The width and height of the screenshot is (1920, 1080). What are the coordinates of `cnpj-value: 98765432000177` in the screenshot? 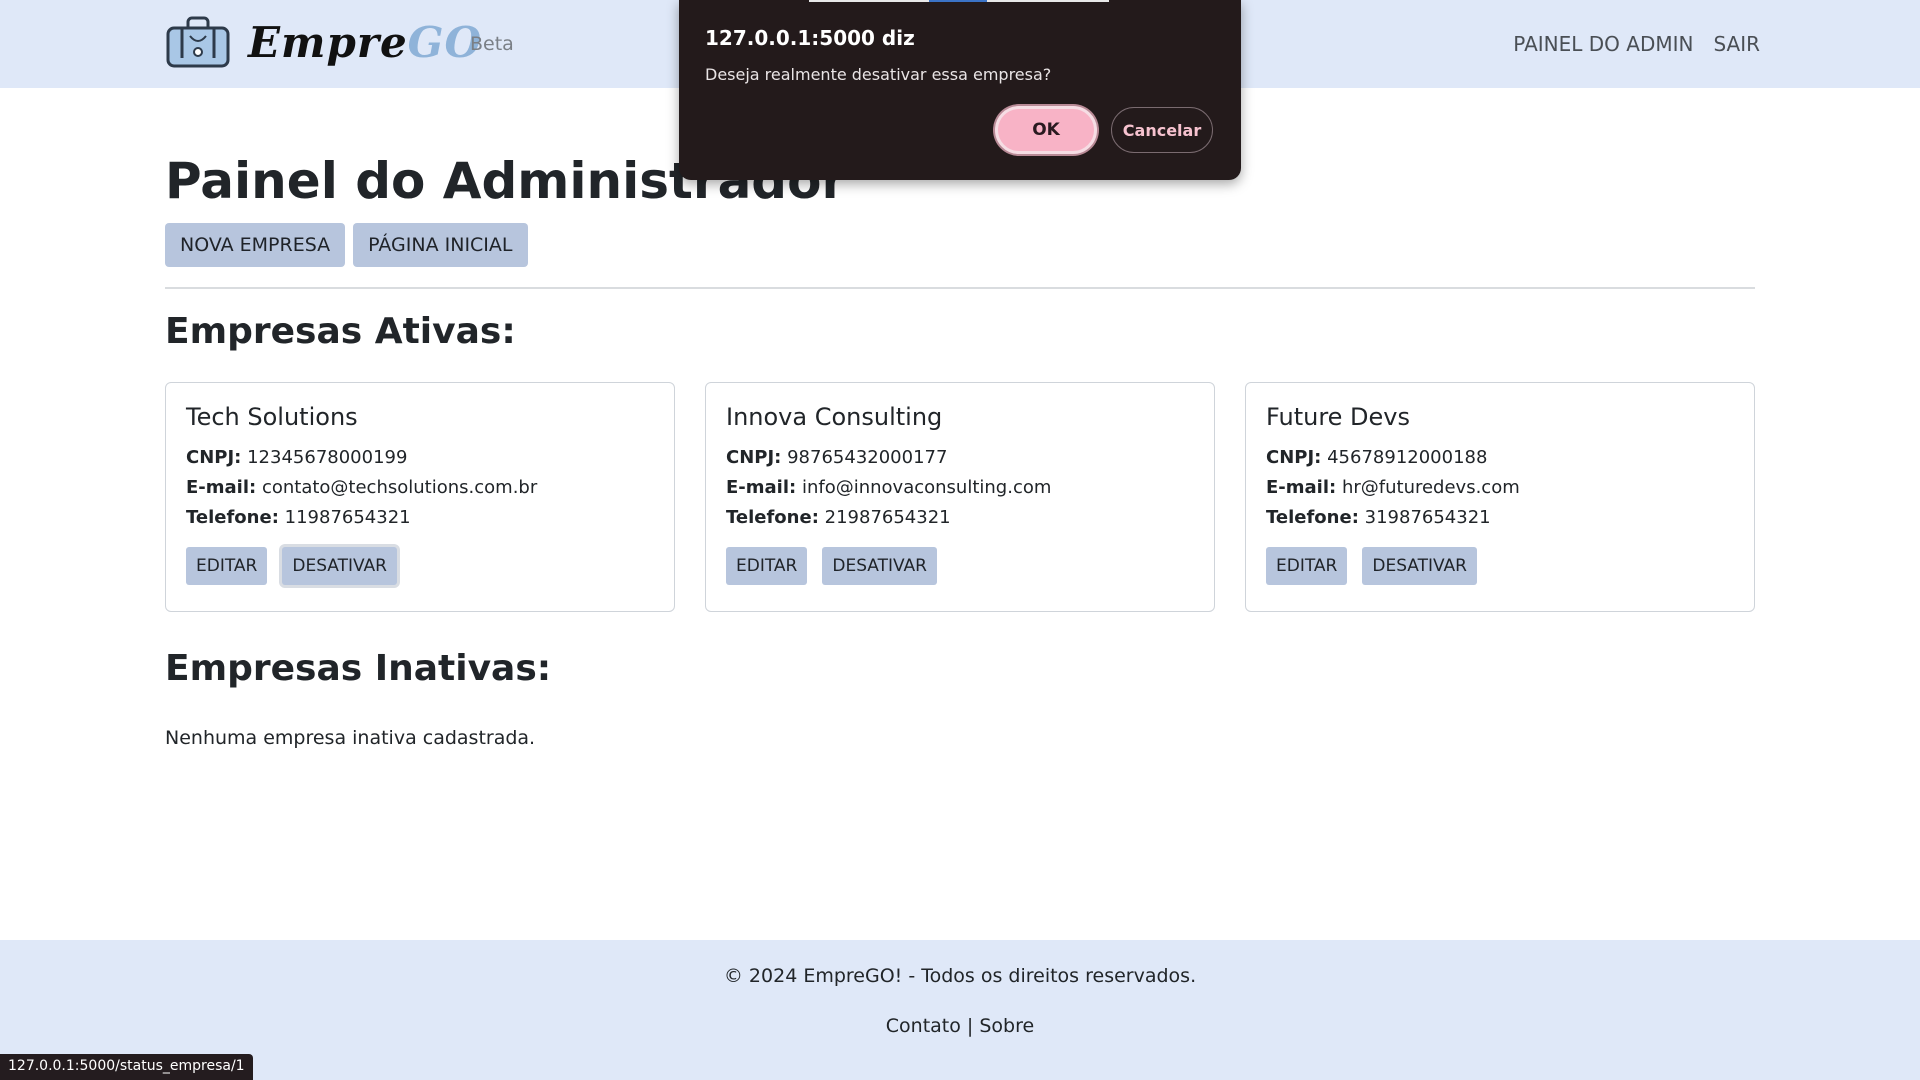 It's located at (867, 457).